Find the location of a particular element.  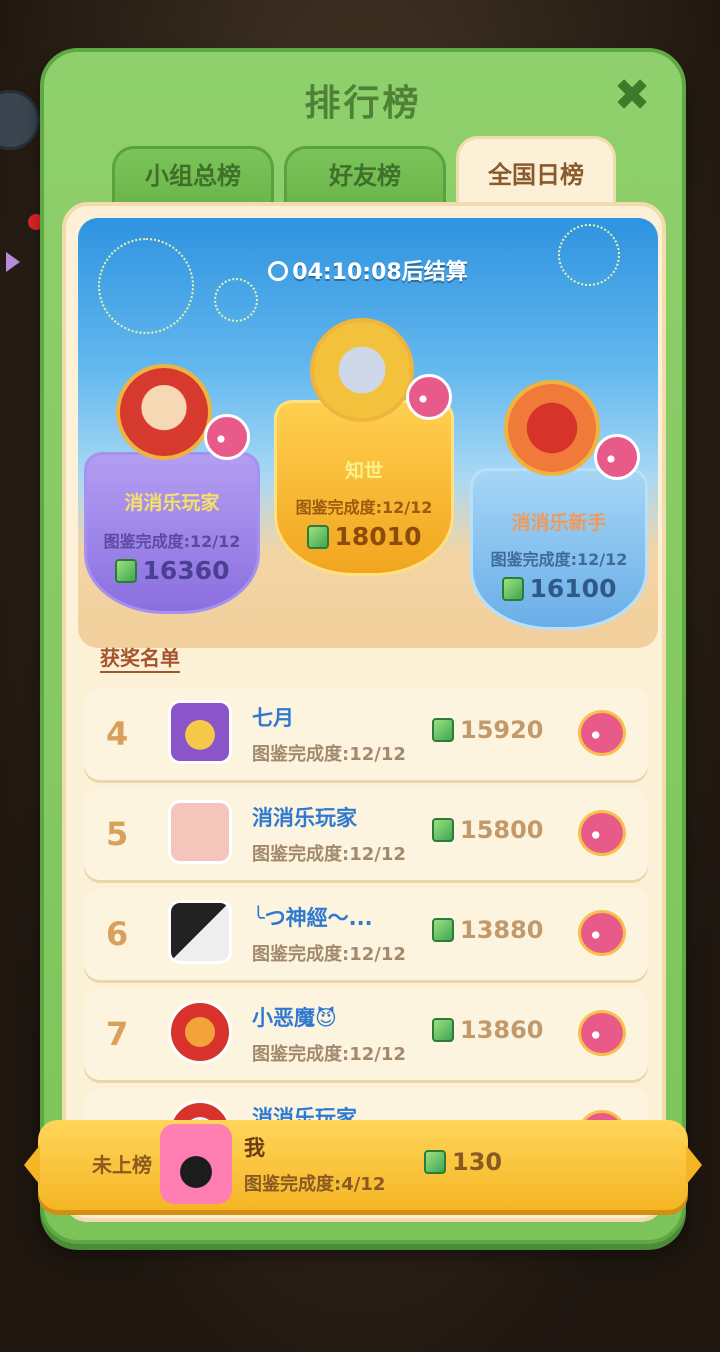

tab-friends: 好友榜 is located at coordinates (365, 176).